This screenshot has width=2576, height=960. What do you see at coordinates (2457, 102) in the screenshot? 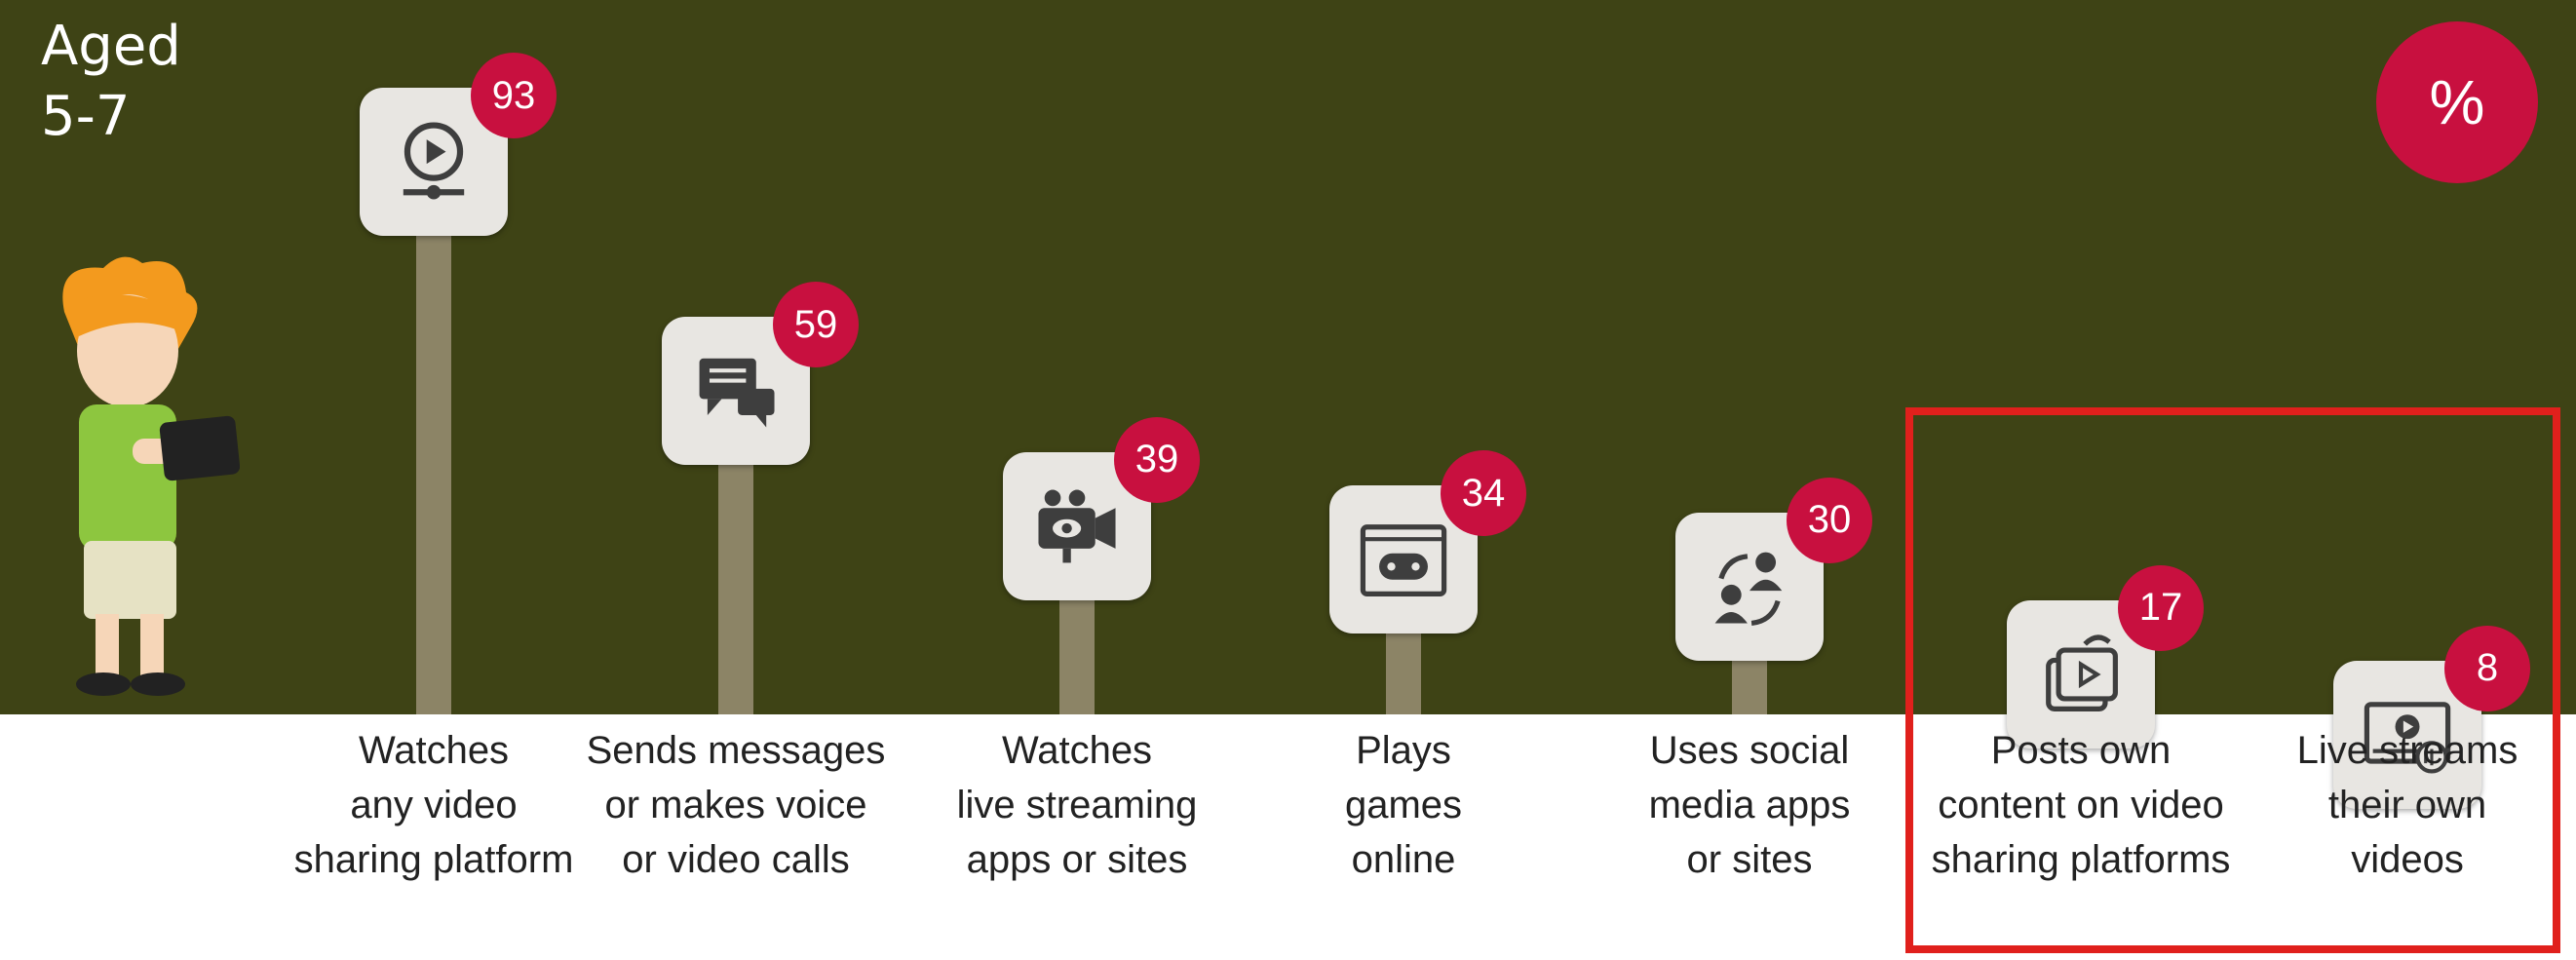
I see `percent-unit-badge: %` at bounding box center [2457, 102].